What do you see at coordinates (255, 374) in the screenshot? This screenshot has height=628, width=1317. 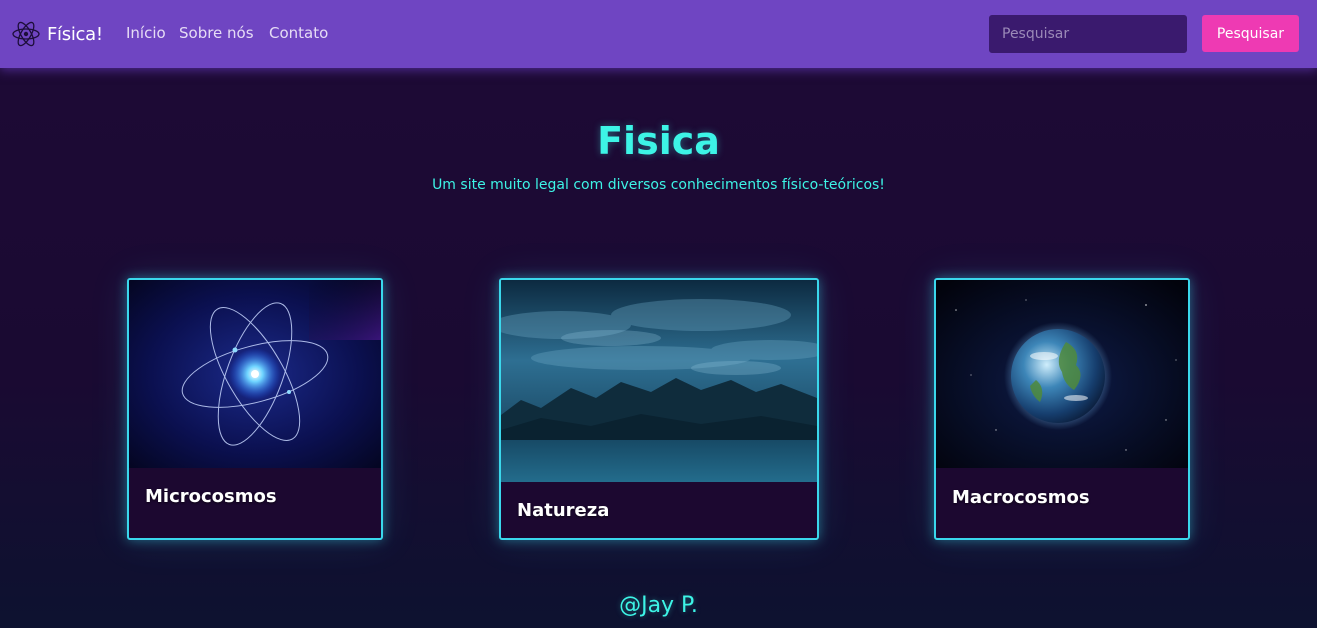 I see `atom-orbit-image` at bounding box center [255, 374].